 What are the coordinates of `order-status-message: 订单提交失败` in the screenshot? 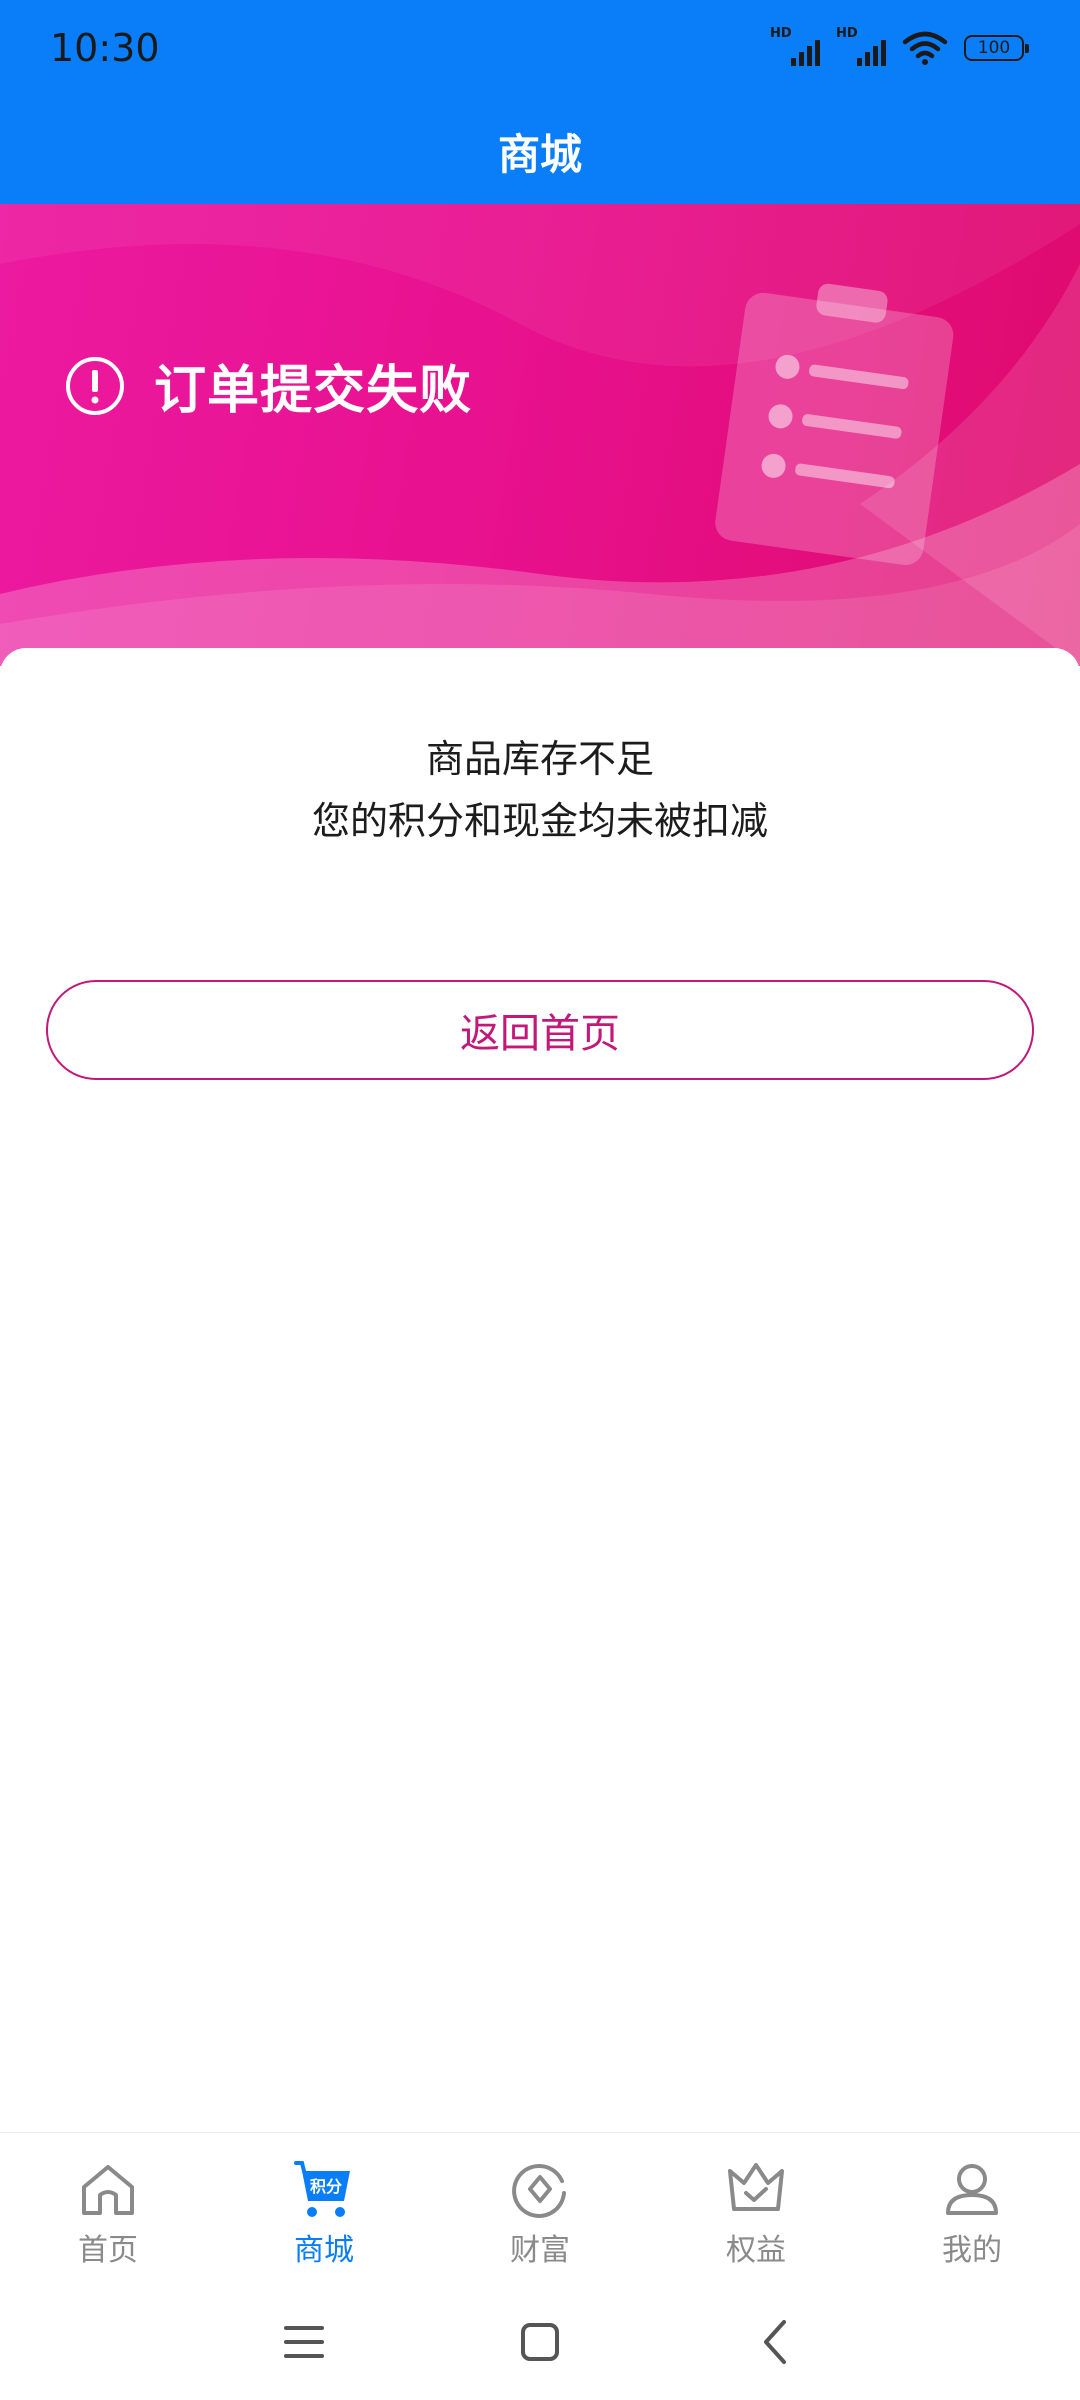 It's located at (313, 391).